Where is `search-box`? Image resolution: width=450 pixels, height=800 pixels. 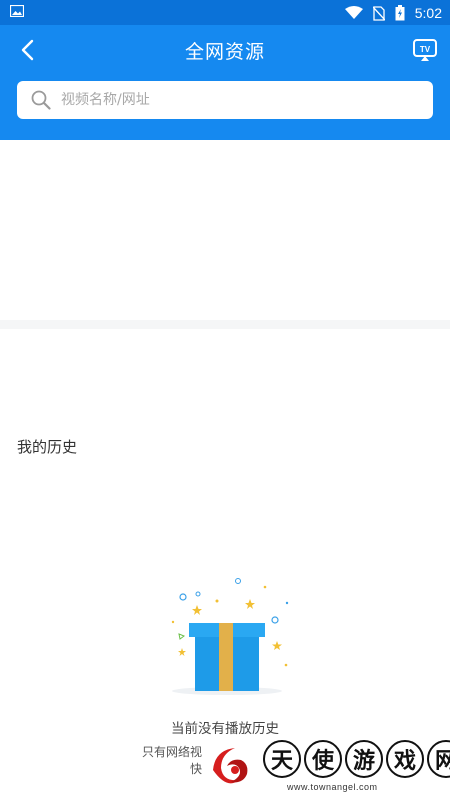 search-box is located at coordinates (225, 100).